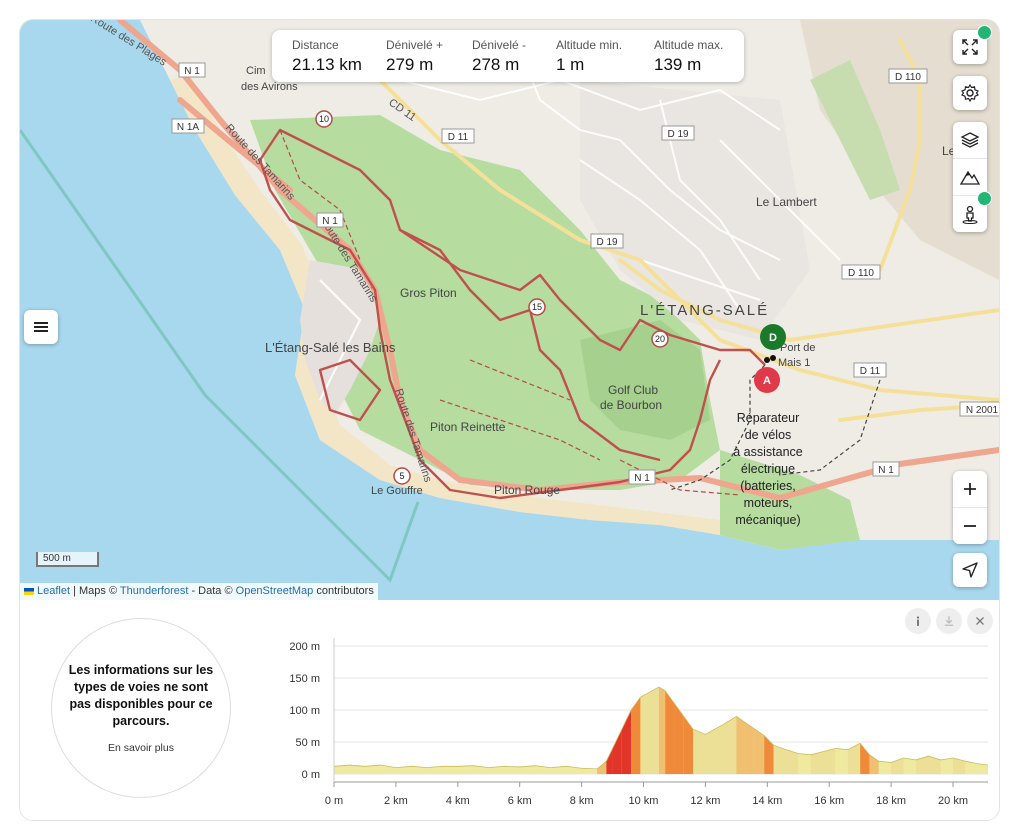 The width and height of the screenshot is (1016, 834). Describe the element at coordinates (343, 591) in the screenshot. I see `attribution-text: contributors` at that location.